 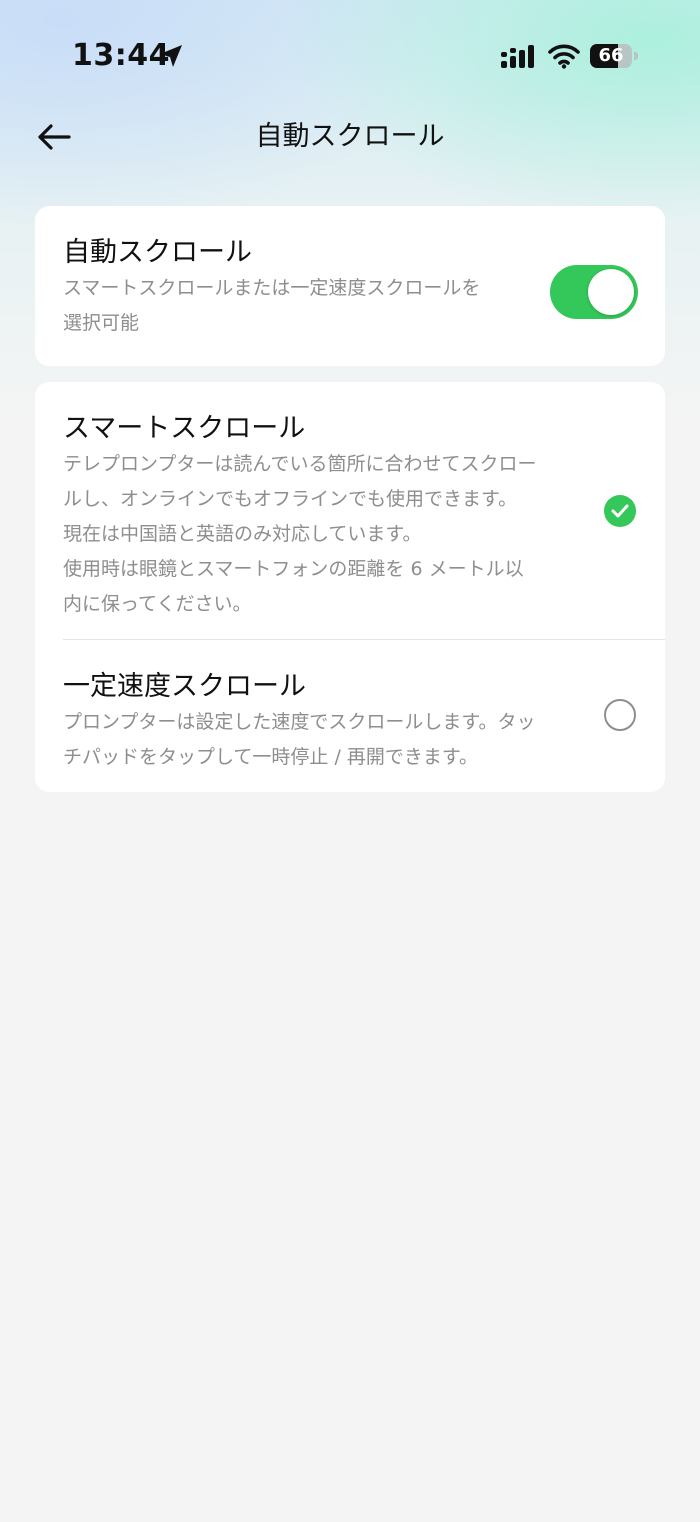 I want to click on wifi-icon, so click(x=564, y=56).